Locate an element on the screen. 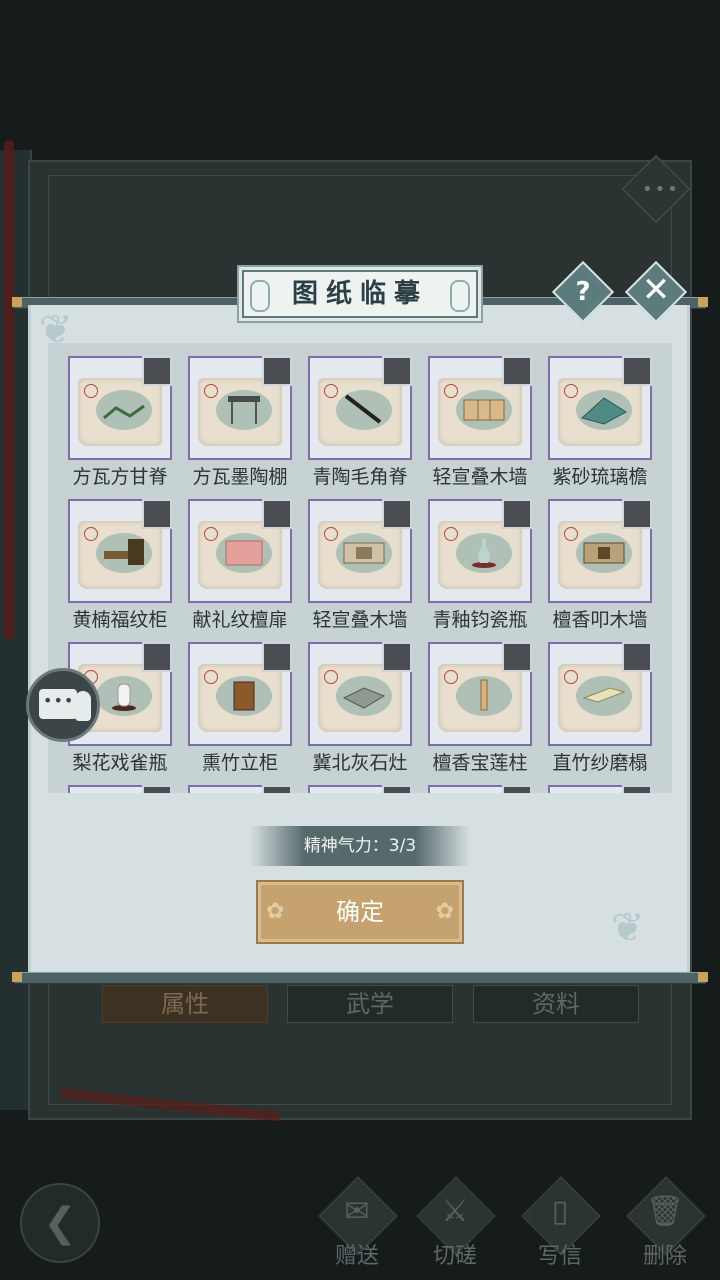 Image resolution: width=720 pixels, height=1280 pixels. blueprint-name: 檀香叩木墙 is located at coordinates (600, 620).